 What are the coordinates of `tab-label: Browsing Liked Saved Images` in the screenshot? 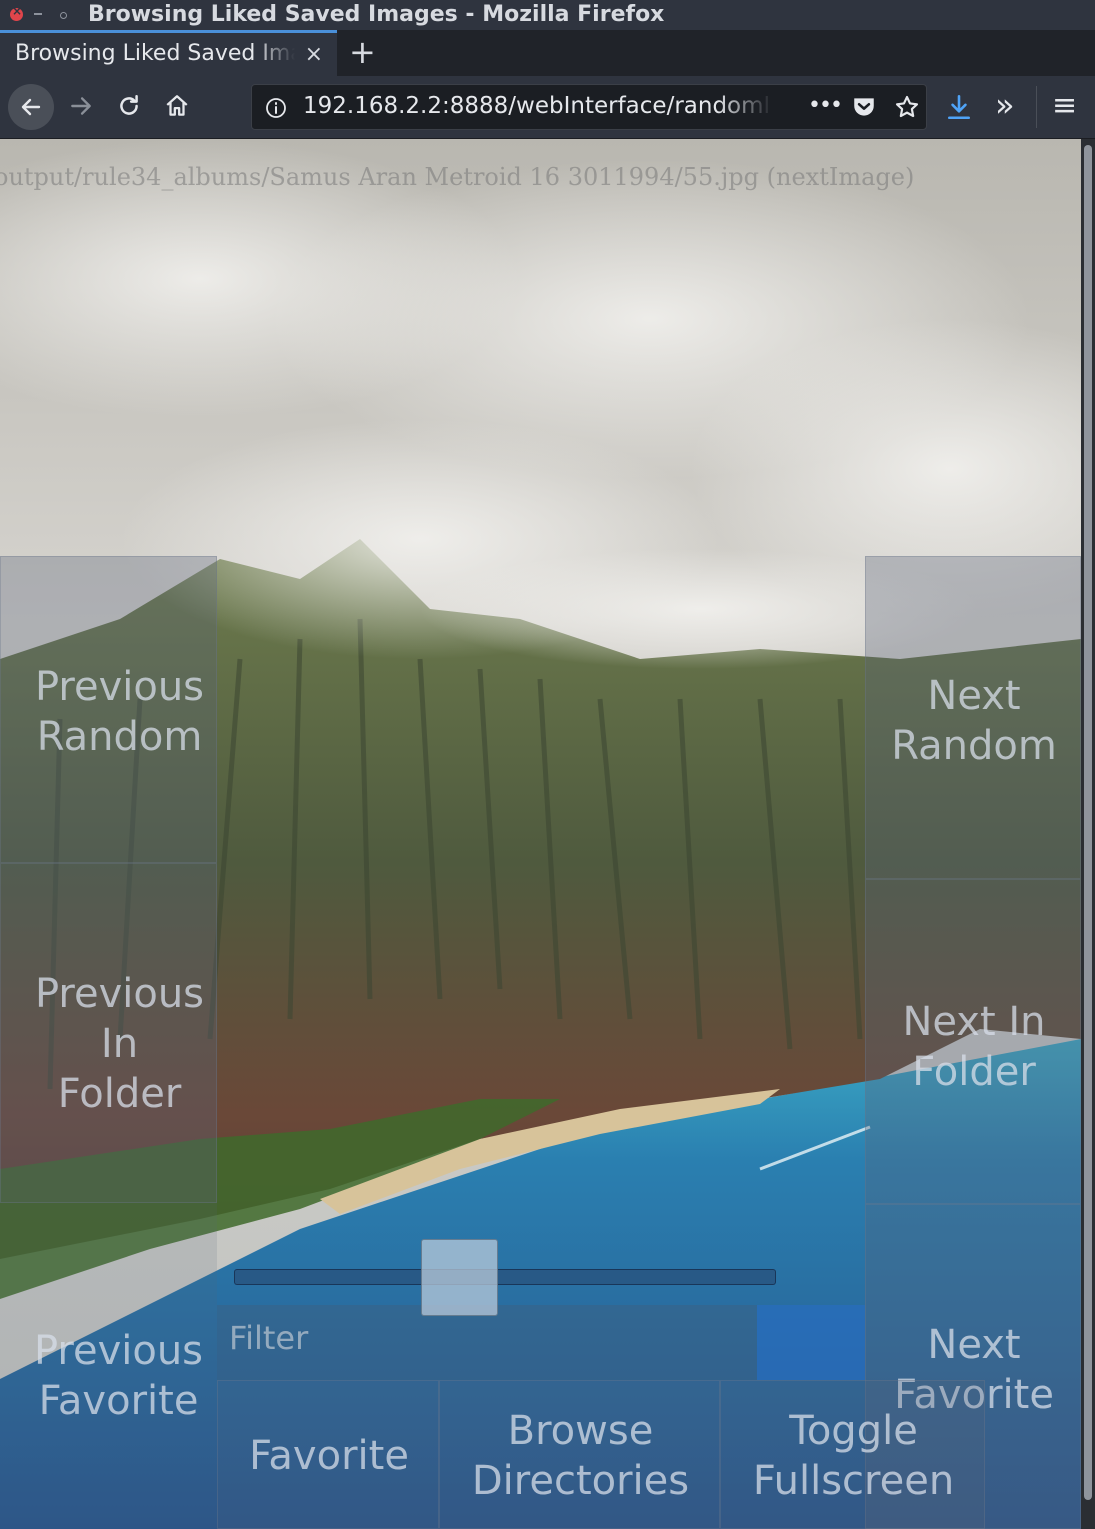 It's located at (155, 53).